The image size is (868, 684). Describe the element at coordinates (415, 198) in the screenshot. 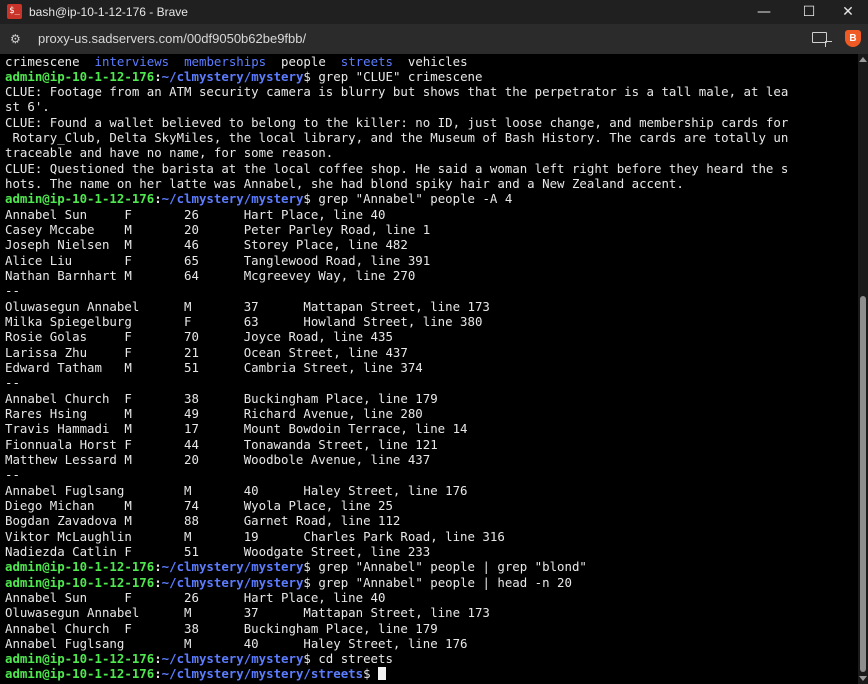

I see `command-text: grep "Annabel" people -A 4` at that location.